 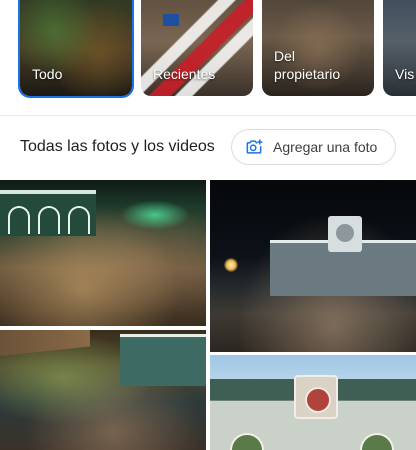 I want to click on photo-detail-clock-tower, so click(x=345, y=234).